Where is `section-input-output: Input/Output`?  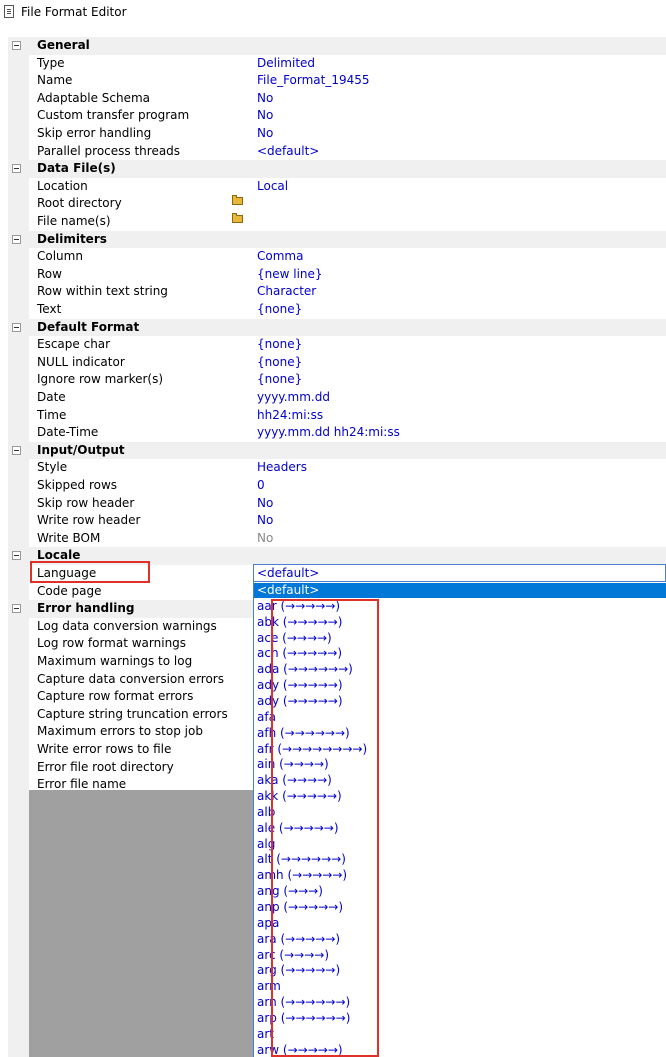 section-input-output: Input/Output is located at coordinates (337, 450).